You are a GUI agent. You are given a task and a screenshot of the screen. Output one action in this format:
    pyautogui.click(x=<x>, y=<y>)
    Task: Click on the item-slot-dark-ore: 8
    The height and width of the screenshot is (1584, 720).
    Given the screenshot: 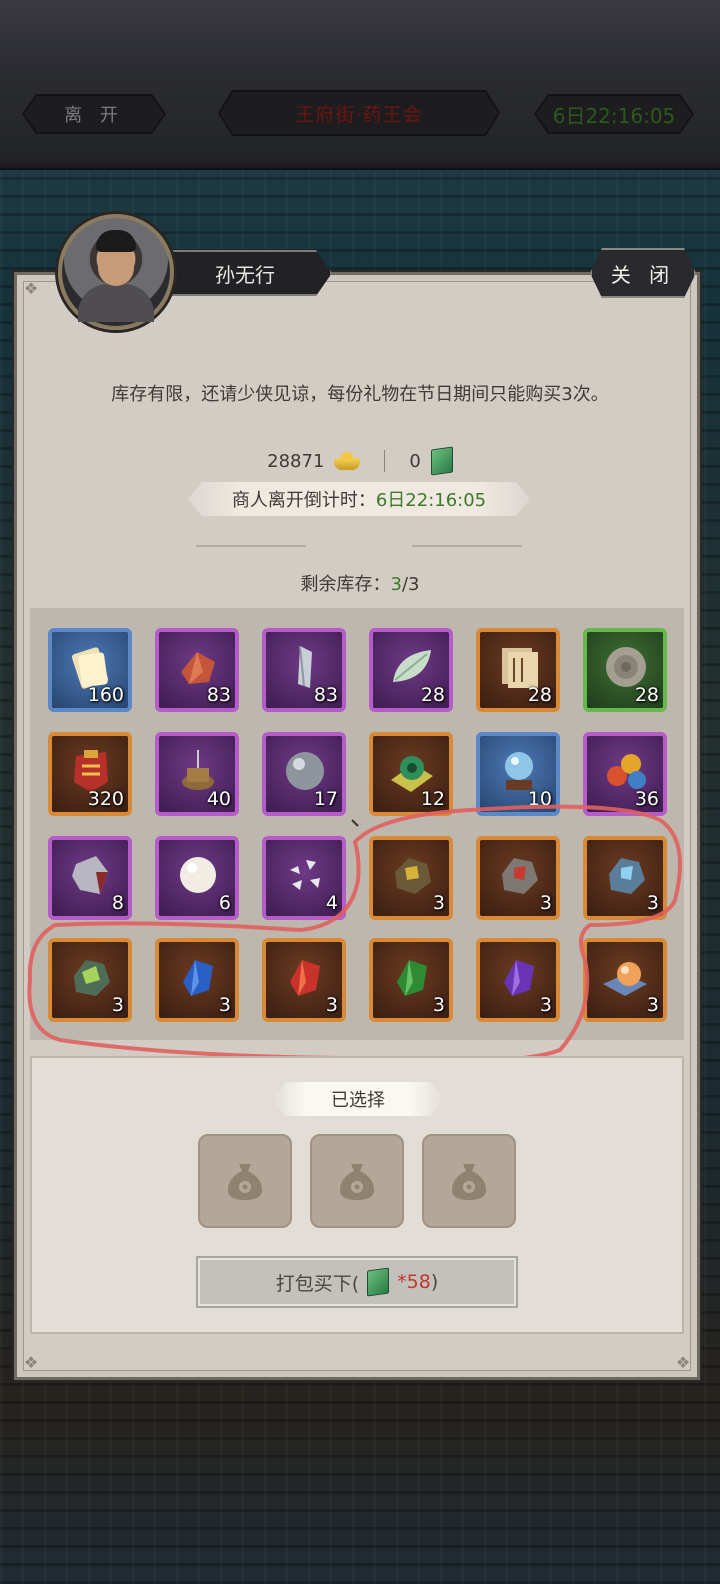 What is the action you would take?
    pyautogui.click(x=90, y=878)
    